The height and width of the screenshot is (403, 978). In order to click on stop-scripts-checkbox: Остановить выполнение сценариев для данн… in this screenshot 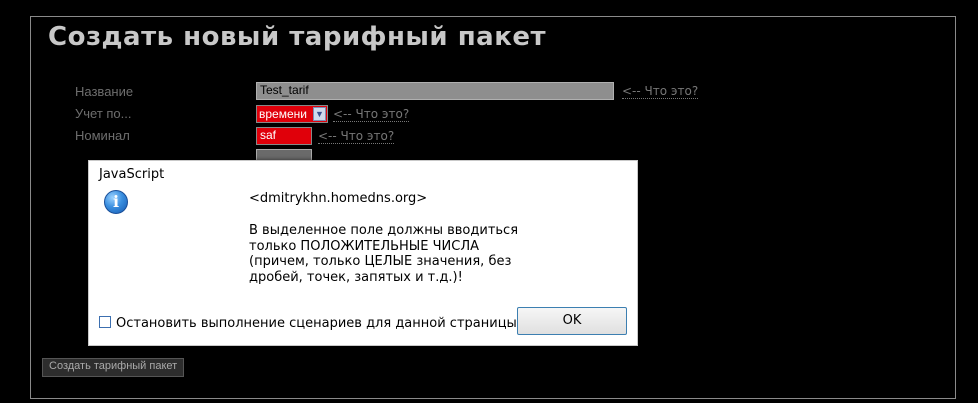, I will do `click(308, 323)`.